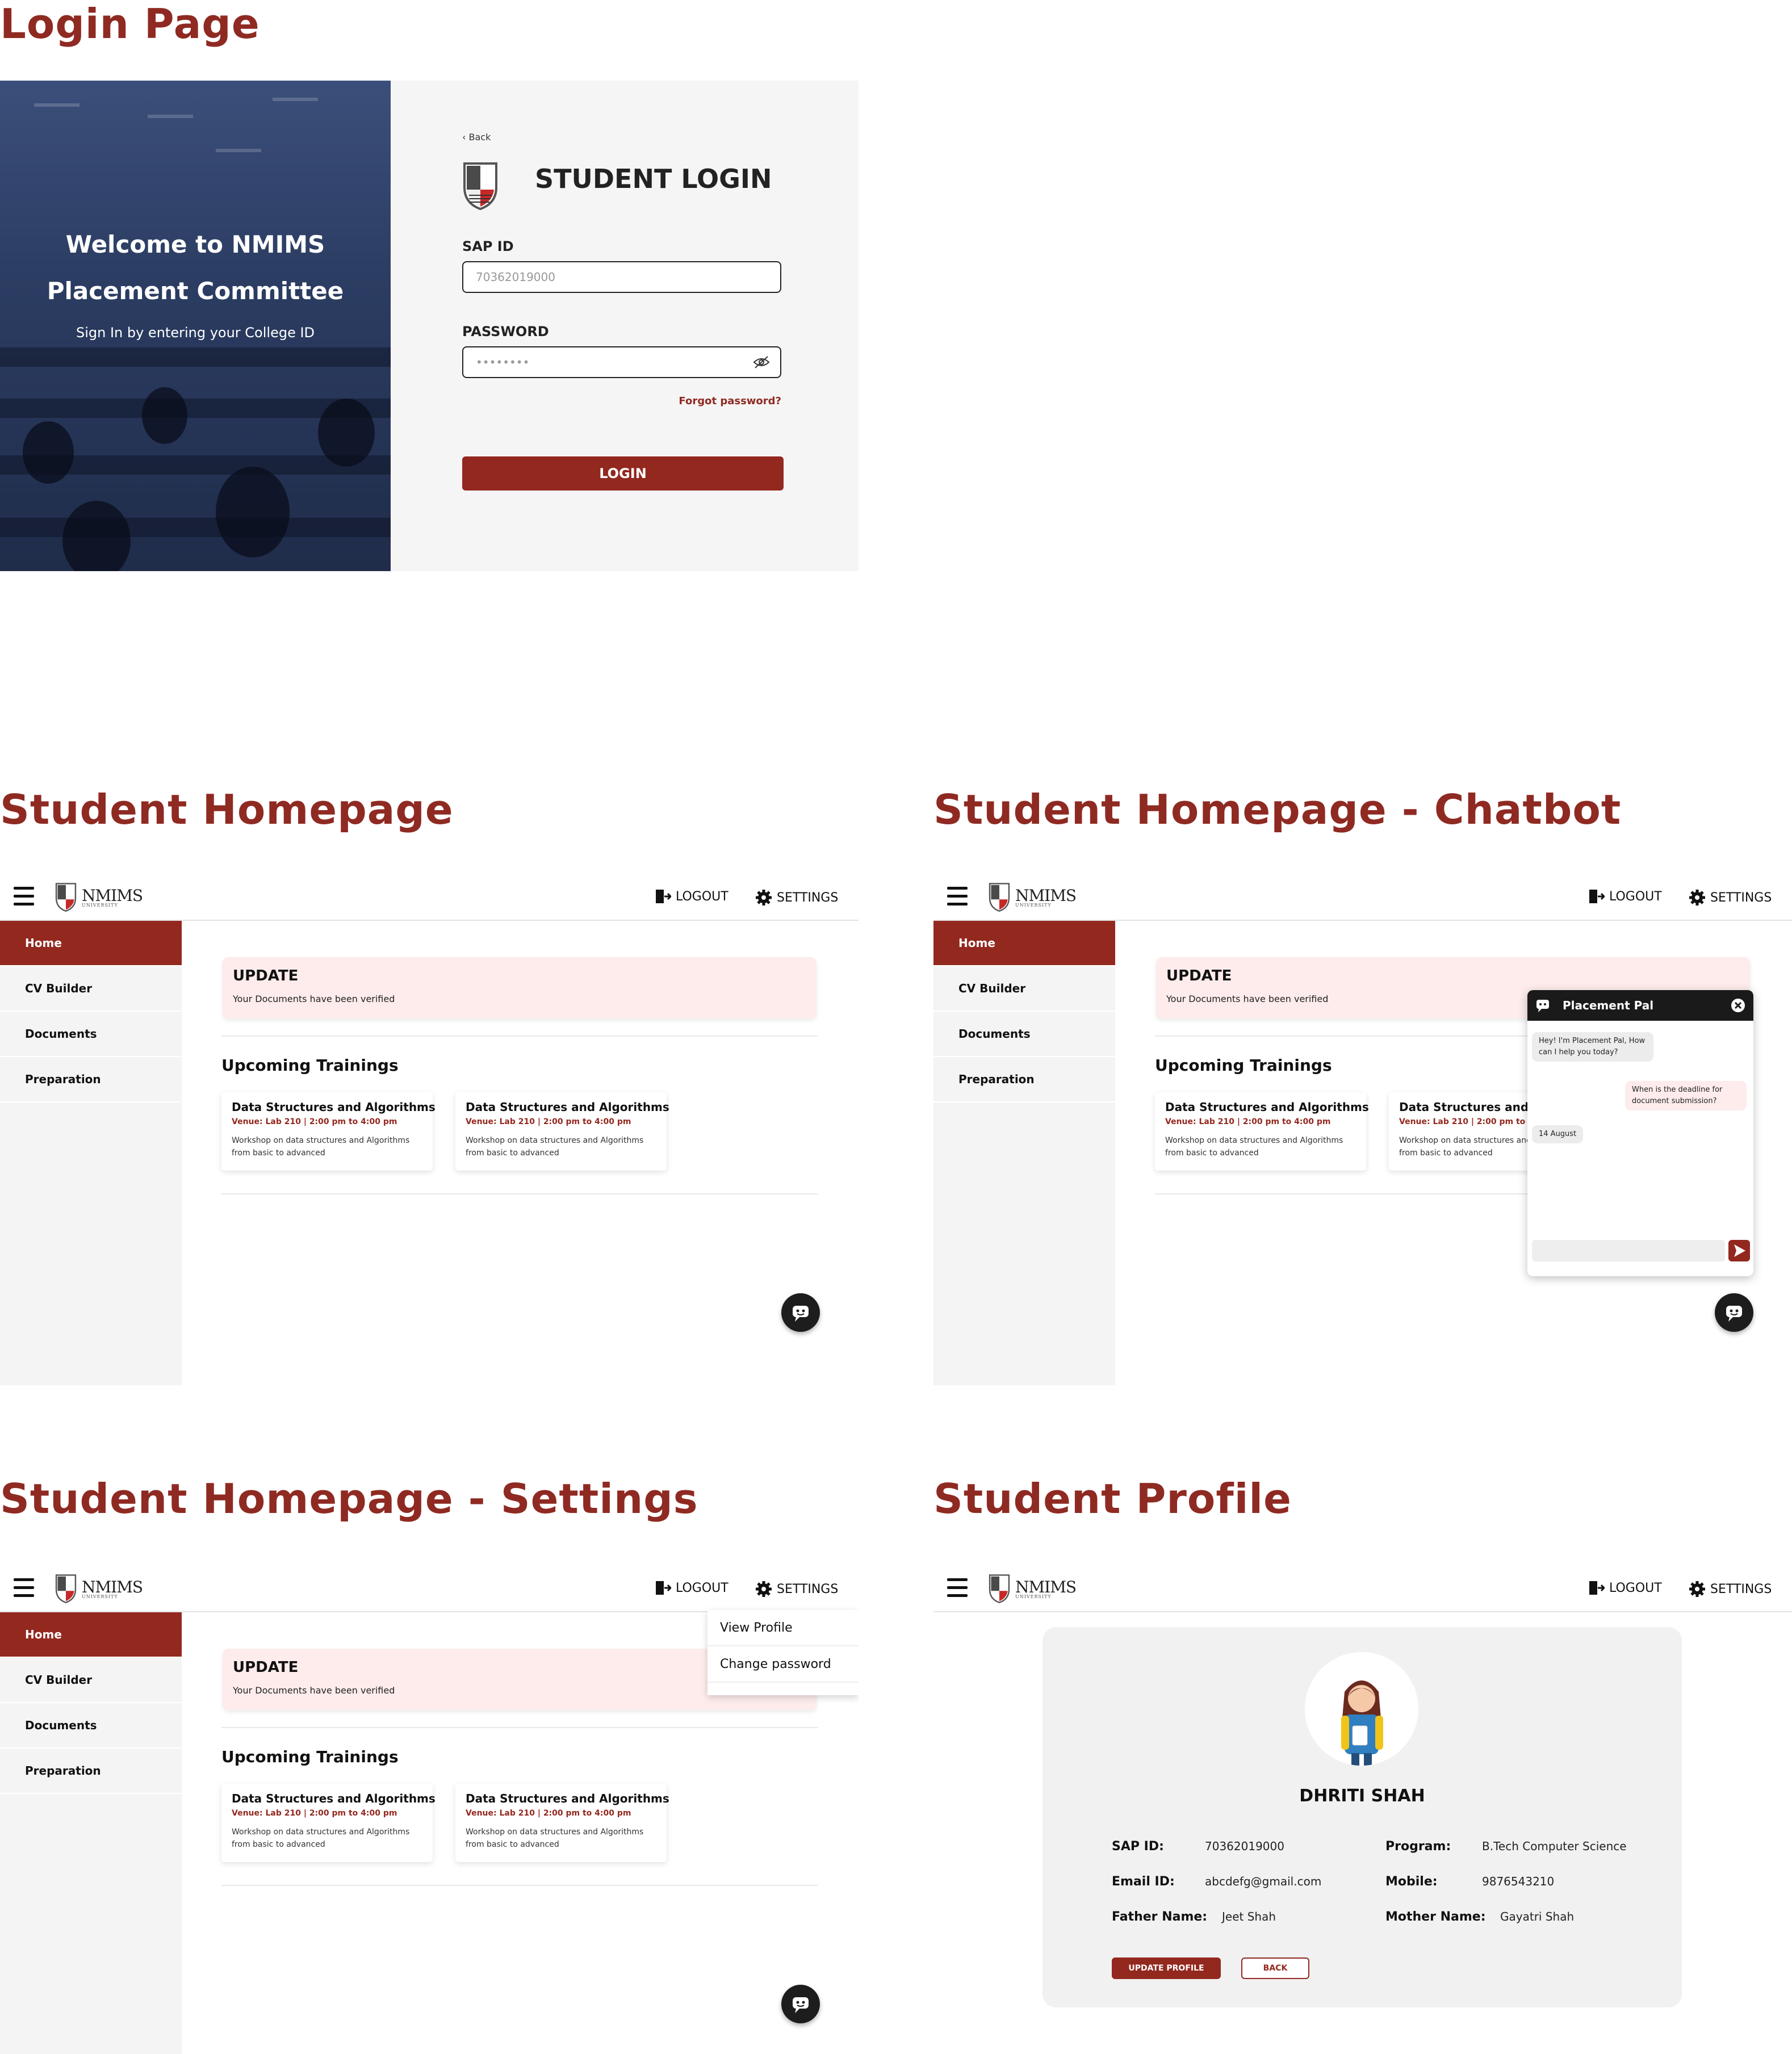 The image size is (1792, 2054). Describe the element at coordinates (621, 277) in the screenshot. I see `sap-id-input: 70362019000` at that location.